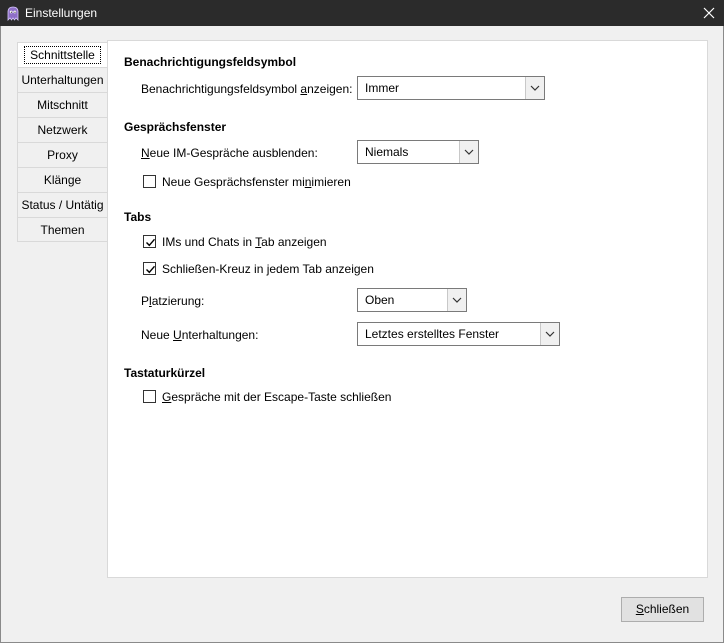 Image resolution: width=724 pixels, height=643 pixels. I want to click on tab-mitschnitt: Mitschnitt, so click(62, 104).